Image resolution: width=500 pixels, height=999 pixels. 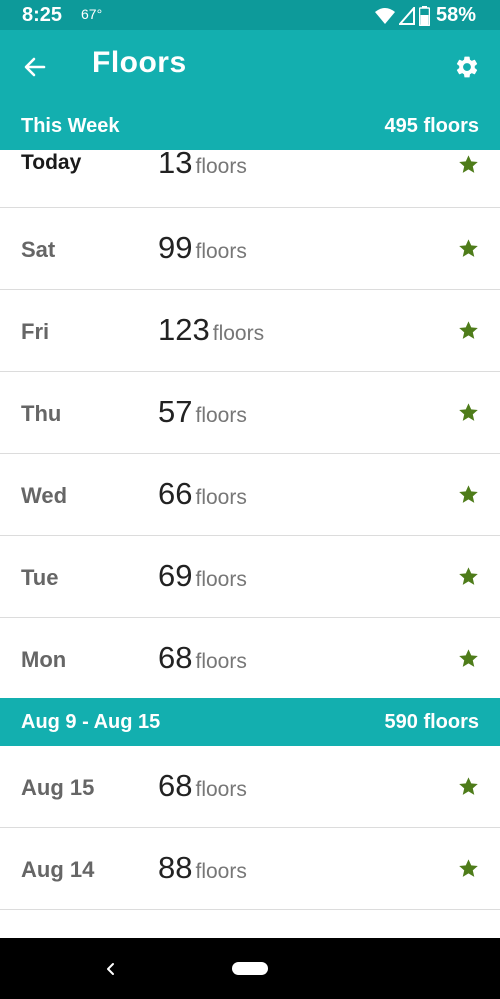 I want to click on floor-count: 123 floors, so click(x=211, y=330).